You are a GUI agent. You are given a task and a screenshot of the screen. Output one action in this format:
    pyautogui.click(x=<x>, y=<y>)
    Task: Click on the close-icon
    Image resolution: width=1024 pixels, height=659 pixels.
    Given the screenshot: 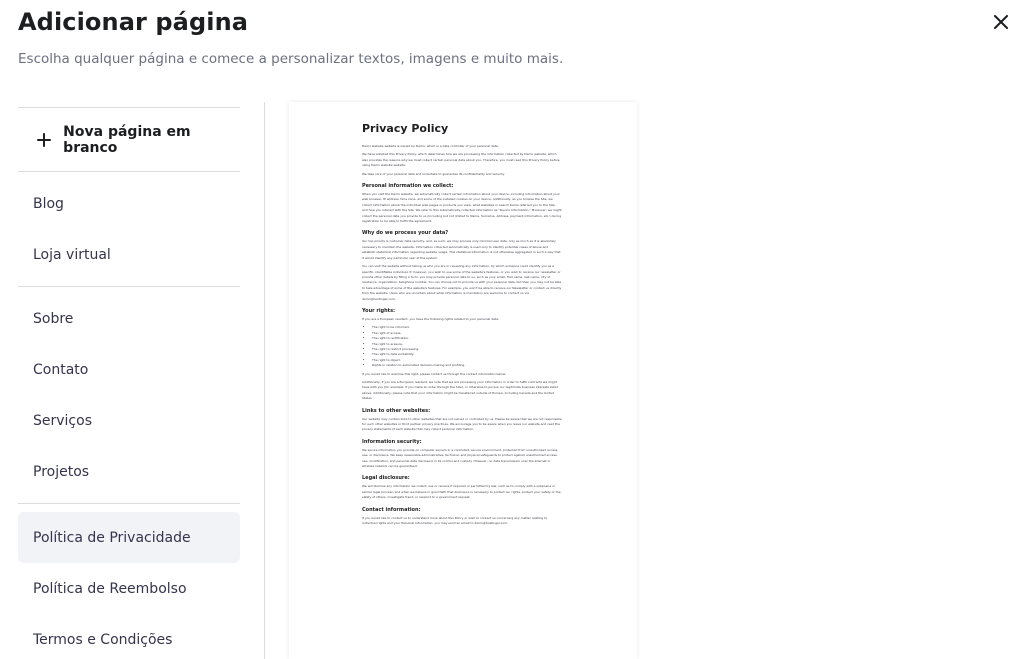 What is the action you would take?
    pyautogui.click(x=1001, y=22)
    